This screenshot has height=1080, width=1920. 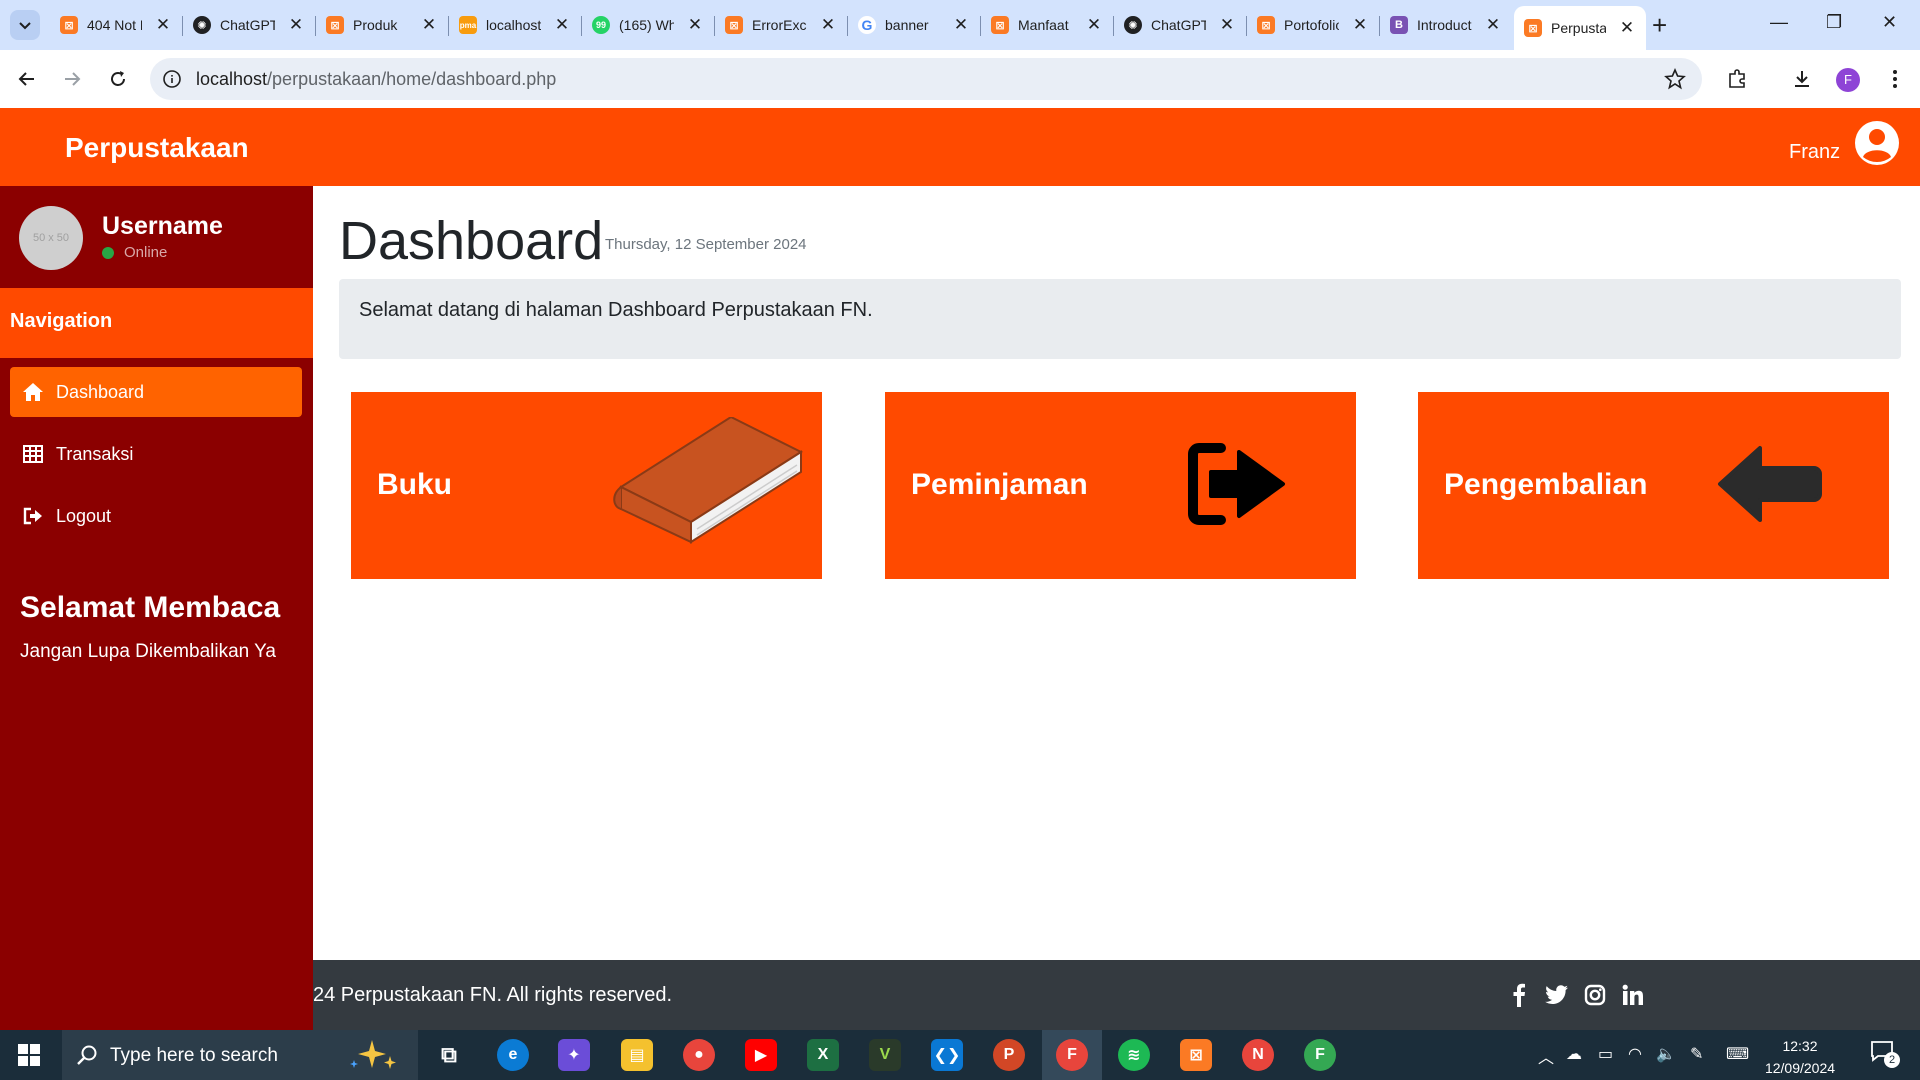 I want to click on tab-title: ChatGPT, so click(x=247, y=25).